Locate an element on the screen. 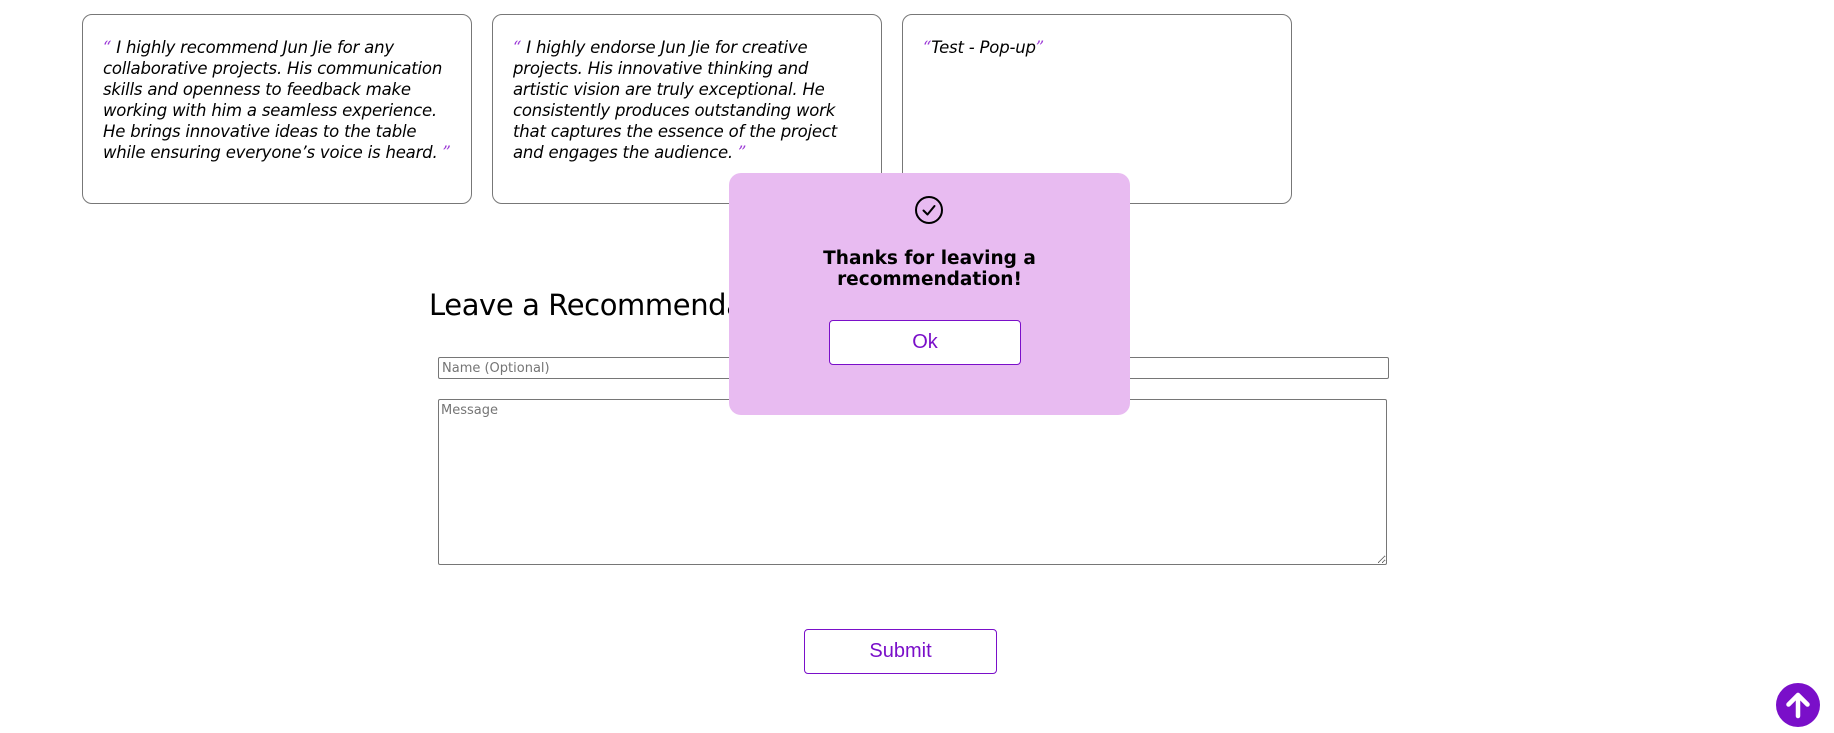 This screenshot has height=733, width=1834. scroll-to-top-button is located at coordinates (1798, 705).